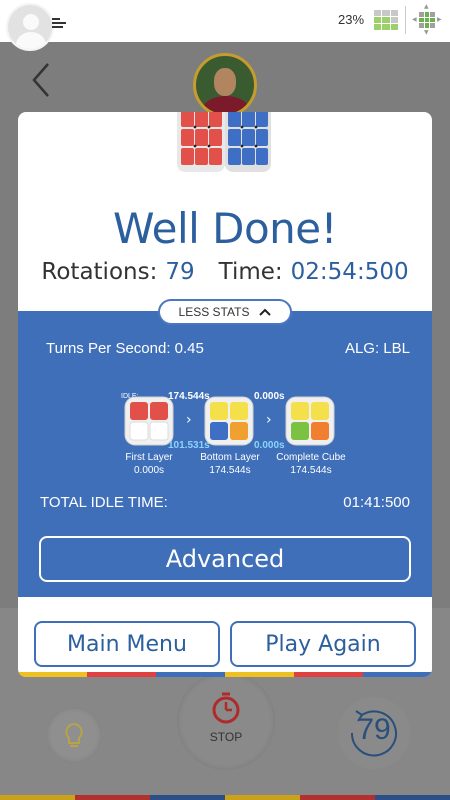 The width and height of the screenshot is (450, 800). Describe the element at coordinates (265, 312) in the screenshot. I see `chevron-up-icon` at that location.